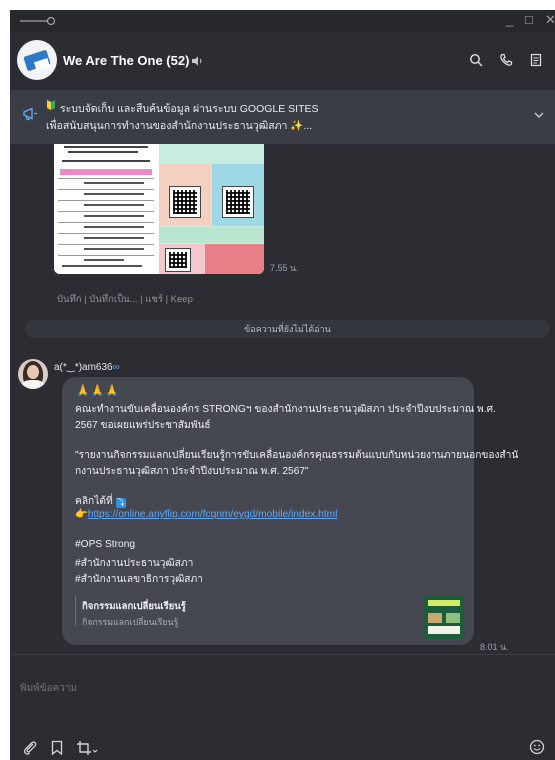 The image size is (555, 760). What do you see at coordinates (98, 391) in the screenshot?
I see `message-emoji: 🙏🙏🙏` at bounding box center [98, 391].